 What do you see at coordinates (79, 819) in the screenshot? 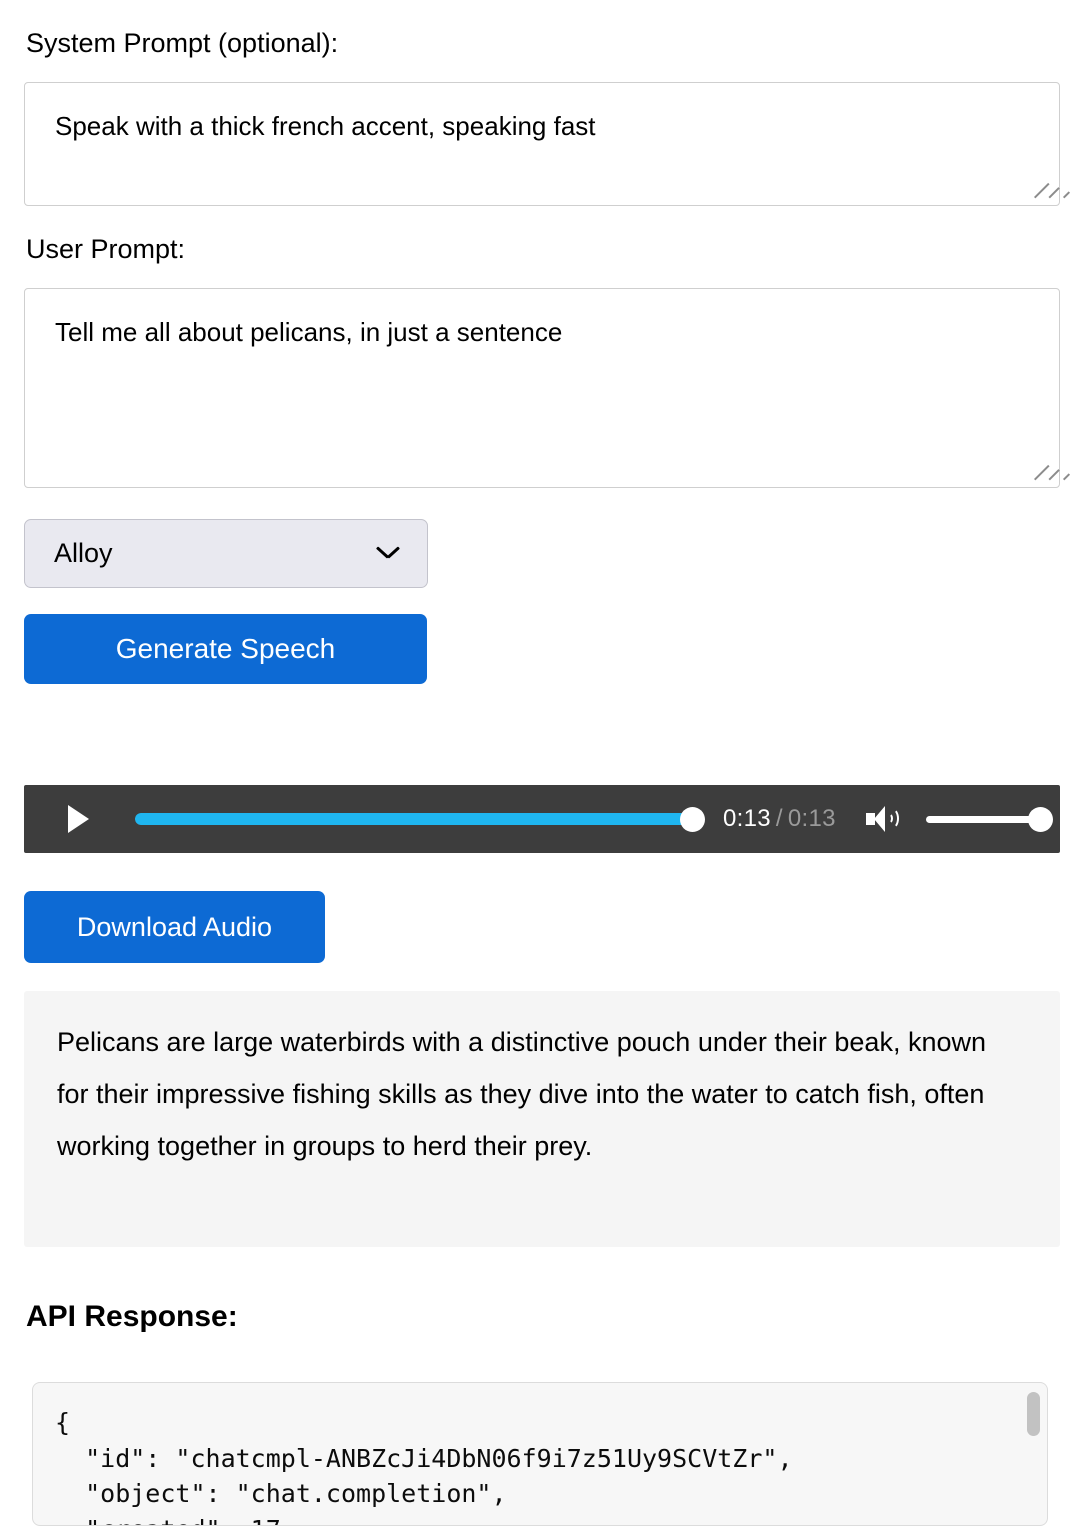
I see `play-icon` at bounding box center [79, 819].